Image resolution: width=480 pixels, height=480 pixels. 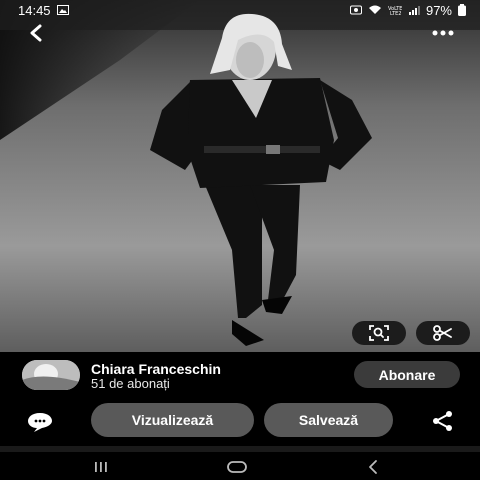 I want to click on home-button, so click(x=237, y=467).